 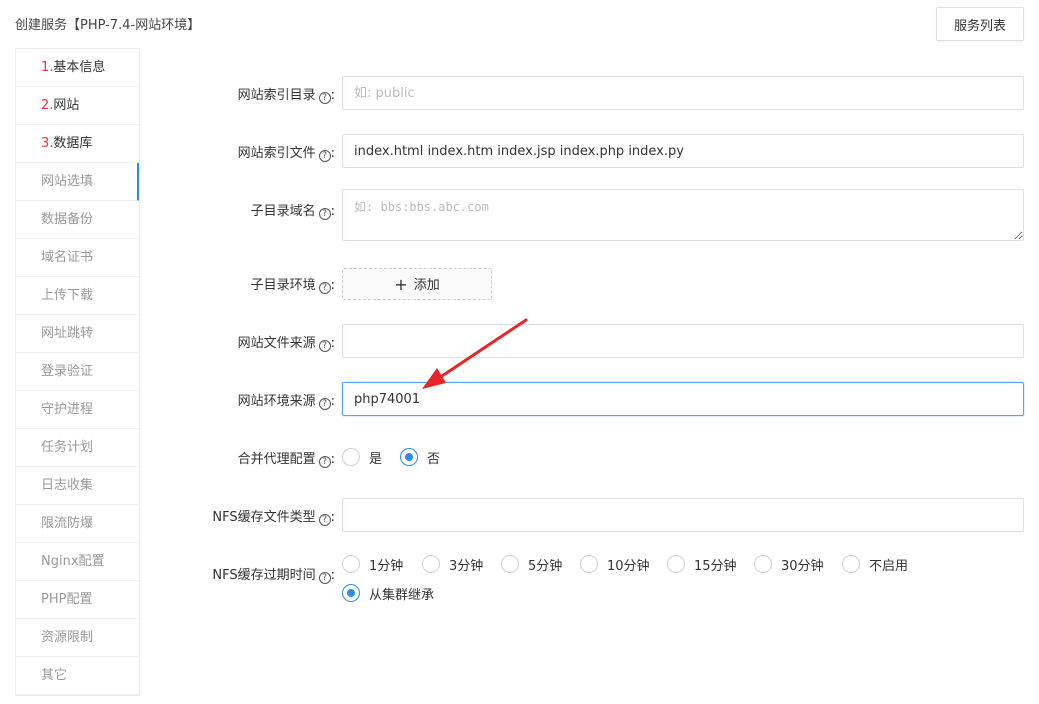 What do you see at coordinates (77, 220) in the screenshot?
I see `sidebar-item-data-backup: 数据备份` at bounding box center [77, 220].